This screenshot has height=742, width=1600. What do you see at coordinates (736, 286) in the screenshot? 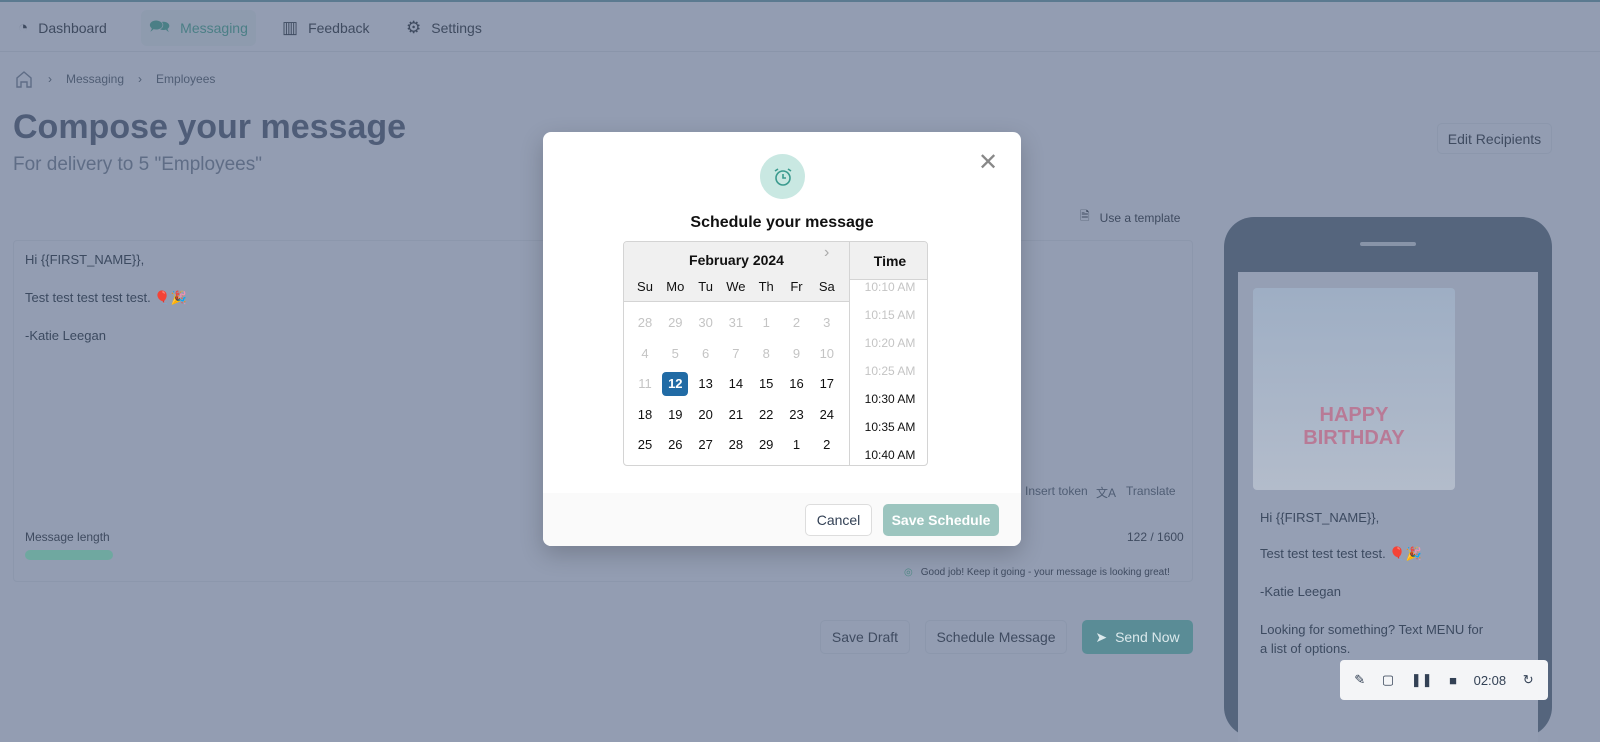
I see `weekday-label: We` at bounding box center [736, 286].